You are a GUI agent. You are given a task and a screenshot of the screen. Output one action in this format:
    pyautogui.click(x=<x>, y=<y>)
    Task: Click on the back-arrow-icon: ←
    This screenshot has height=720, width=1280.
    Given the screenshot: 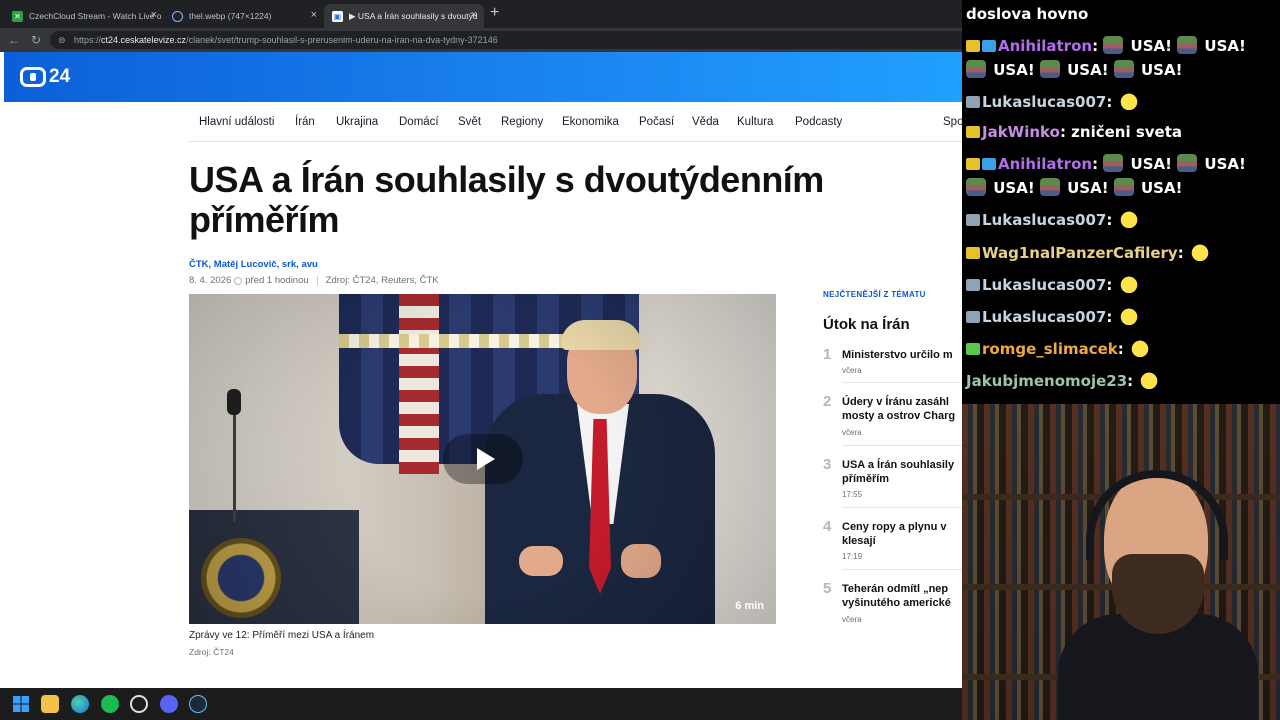 What is the action you would take?
    pyautogui.click(x=14, y=40)
    